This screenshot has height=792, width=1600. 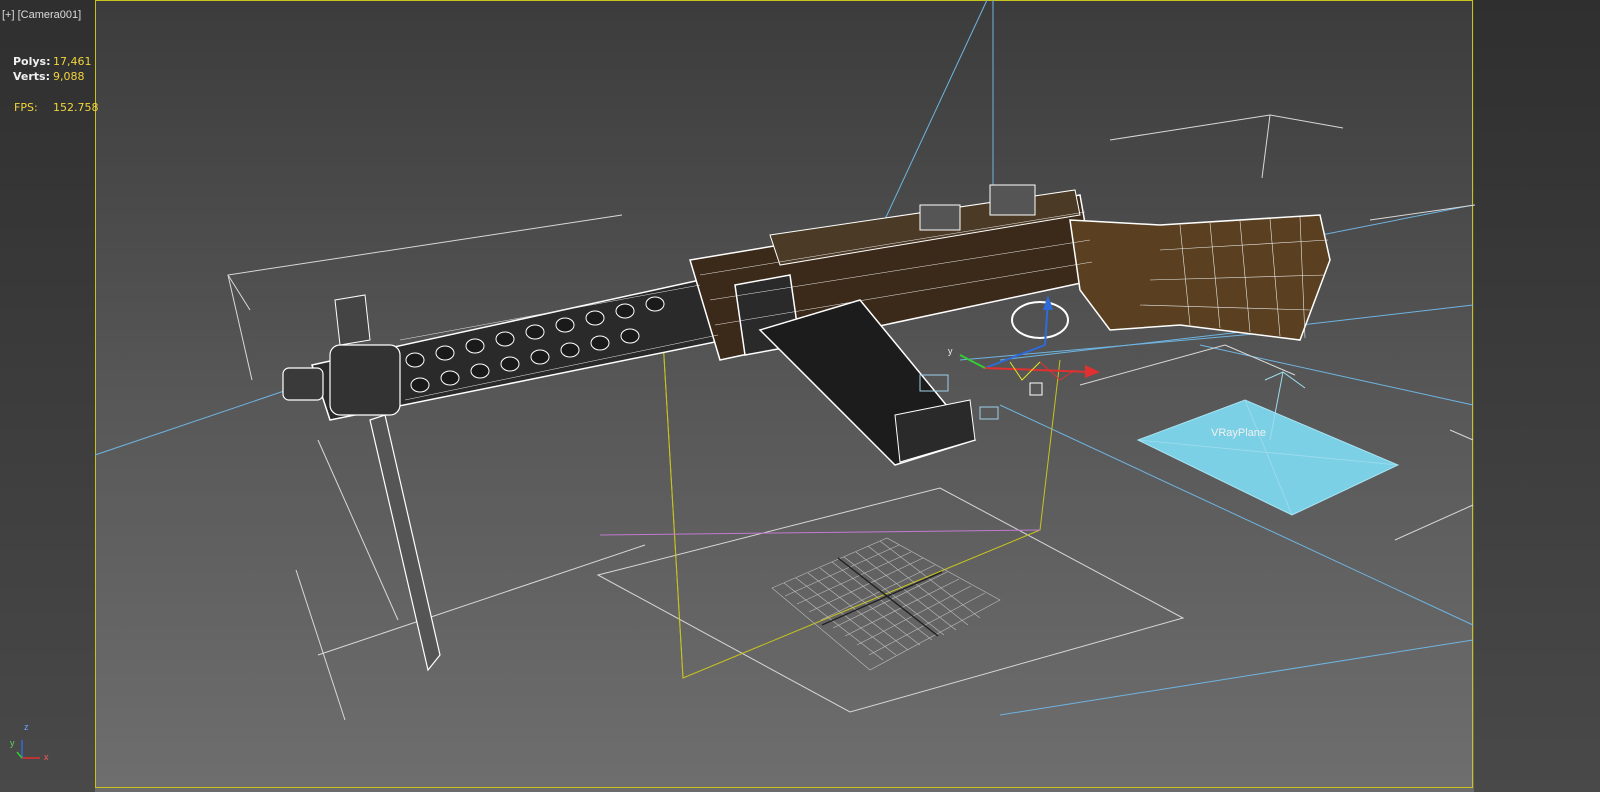 What do you see at coordinates (26, 727) in the screenshot?
I see `axis-z-label: z` at bounding box center [26, 727].